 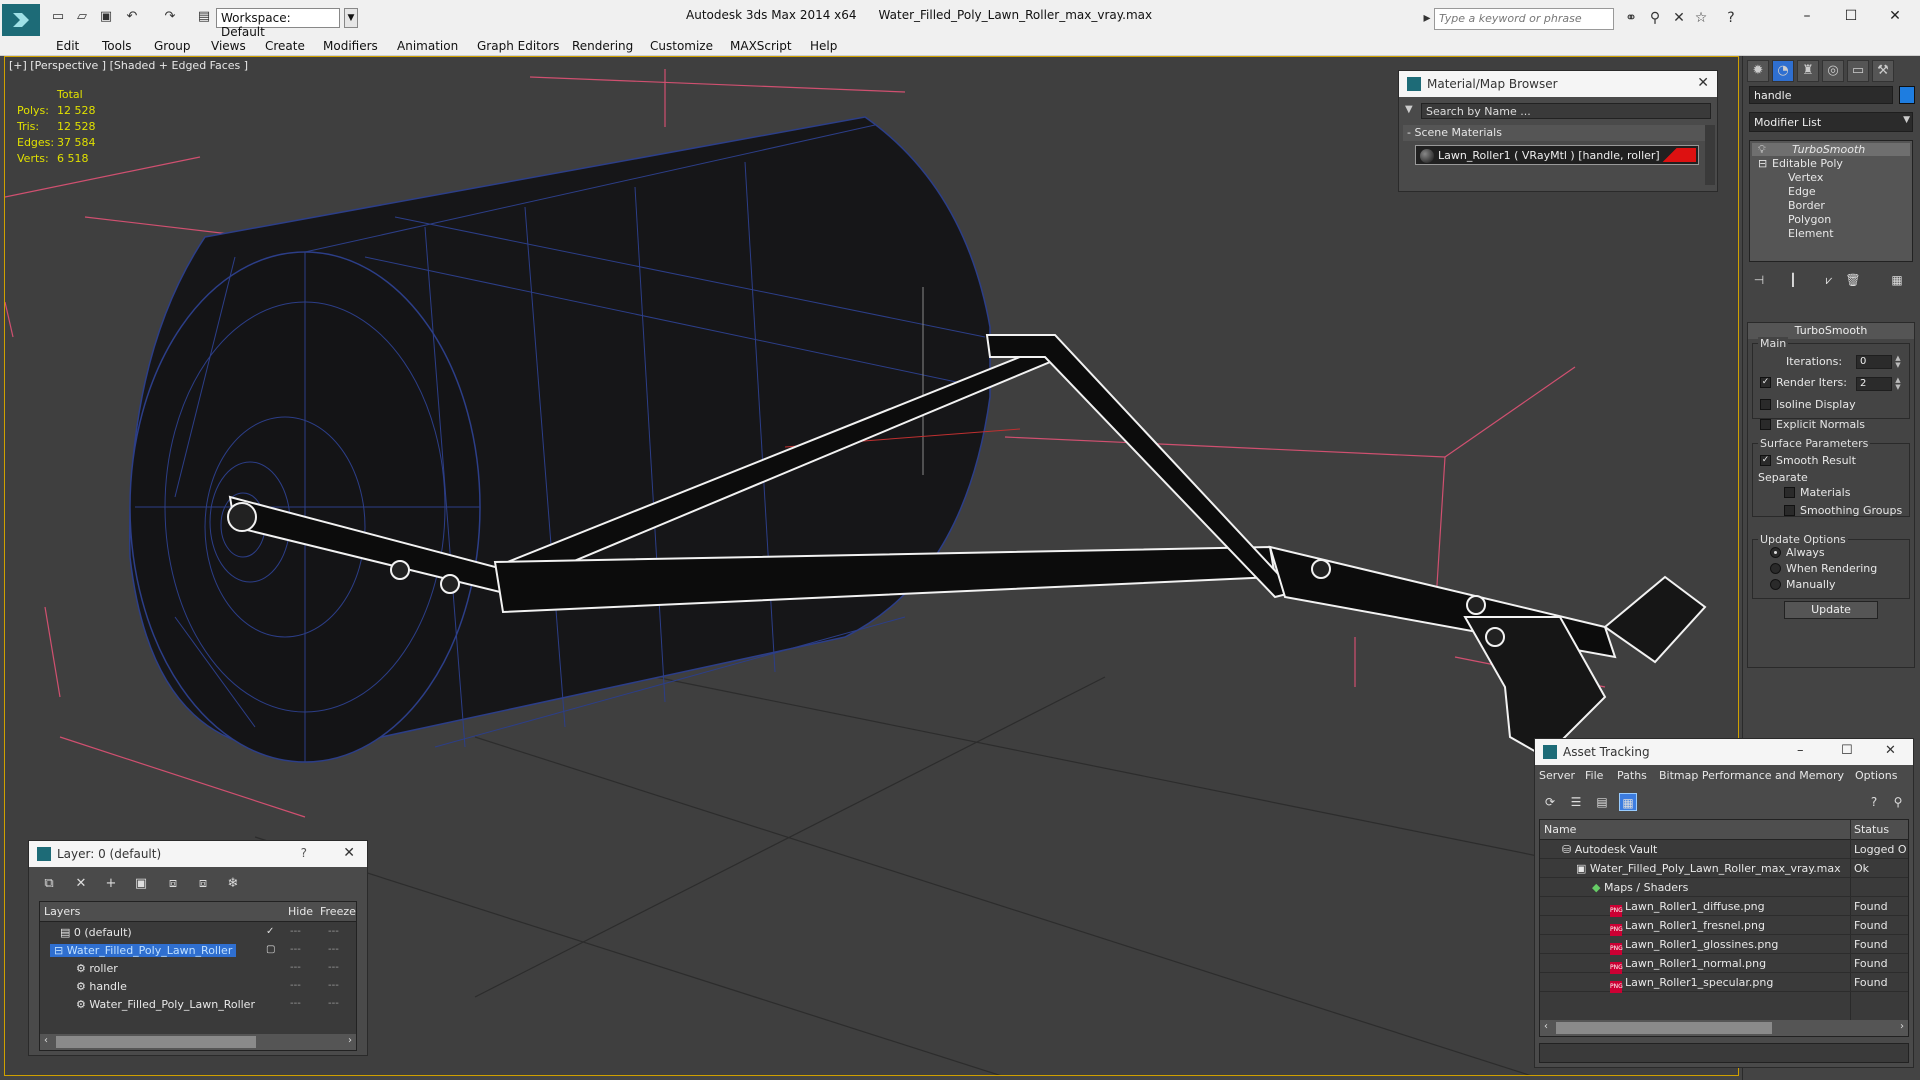 What do you see at coordinates (823, 46) in the screenshot?
I see `menu-help: Help` at bounding box center [823, 46].